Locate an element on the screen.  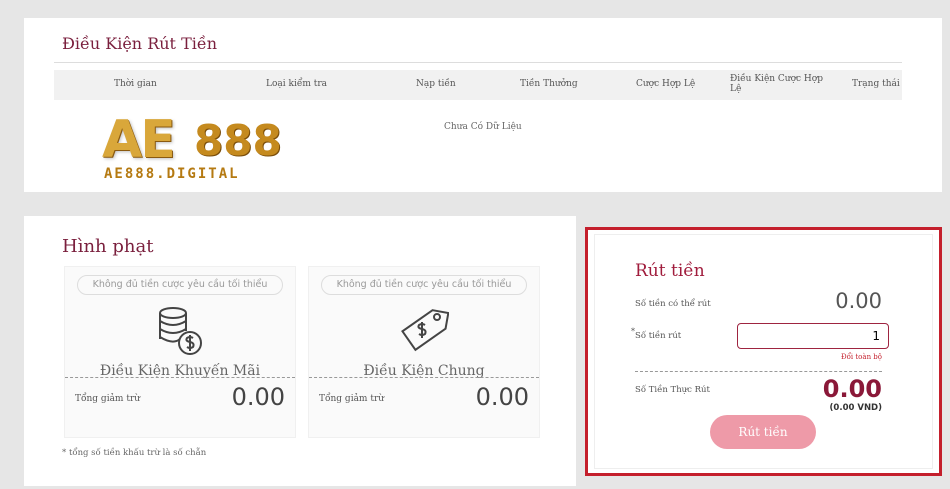
withdraw-divider is located at coordinates (758, 371).